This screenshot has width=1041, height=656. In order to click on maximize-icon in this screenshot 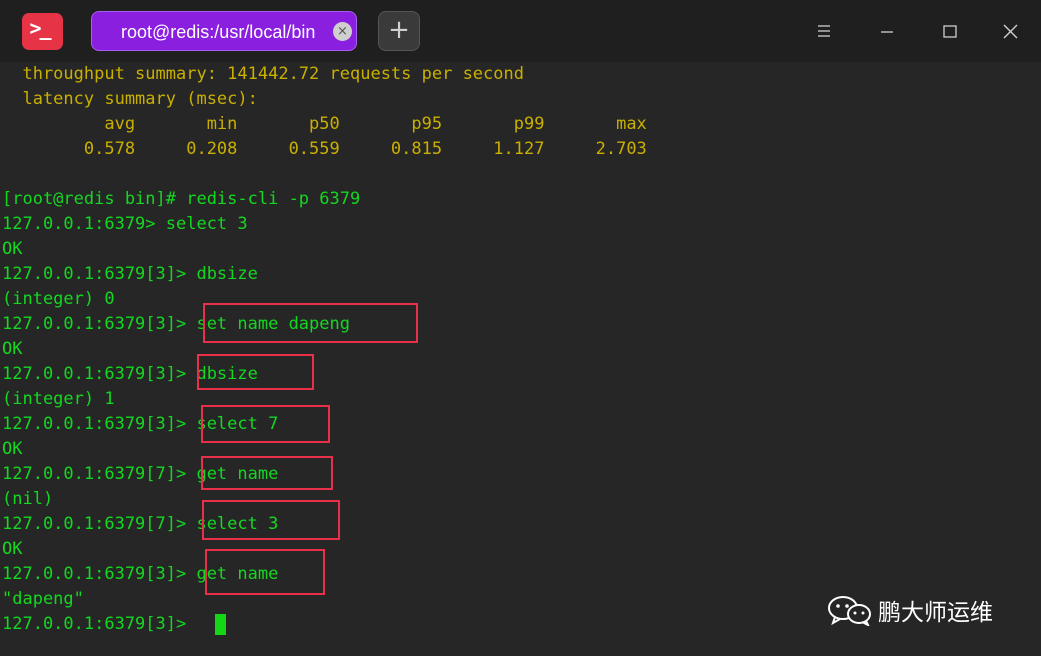, I will do `click(950, 31)`.